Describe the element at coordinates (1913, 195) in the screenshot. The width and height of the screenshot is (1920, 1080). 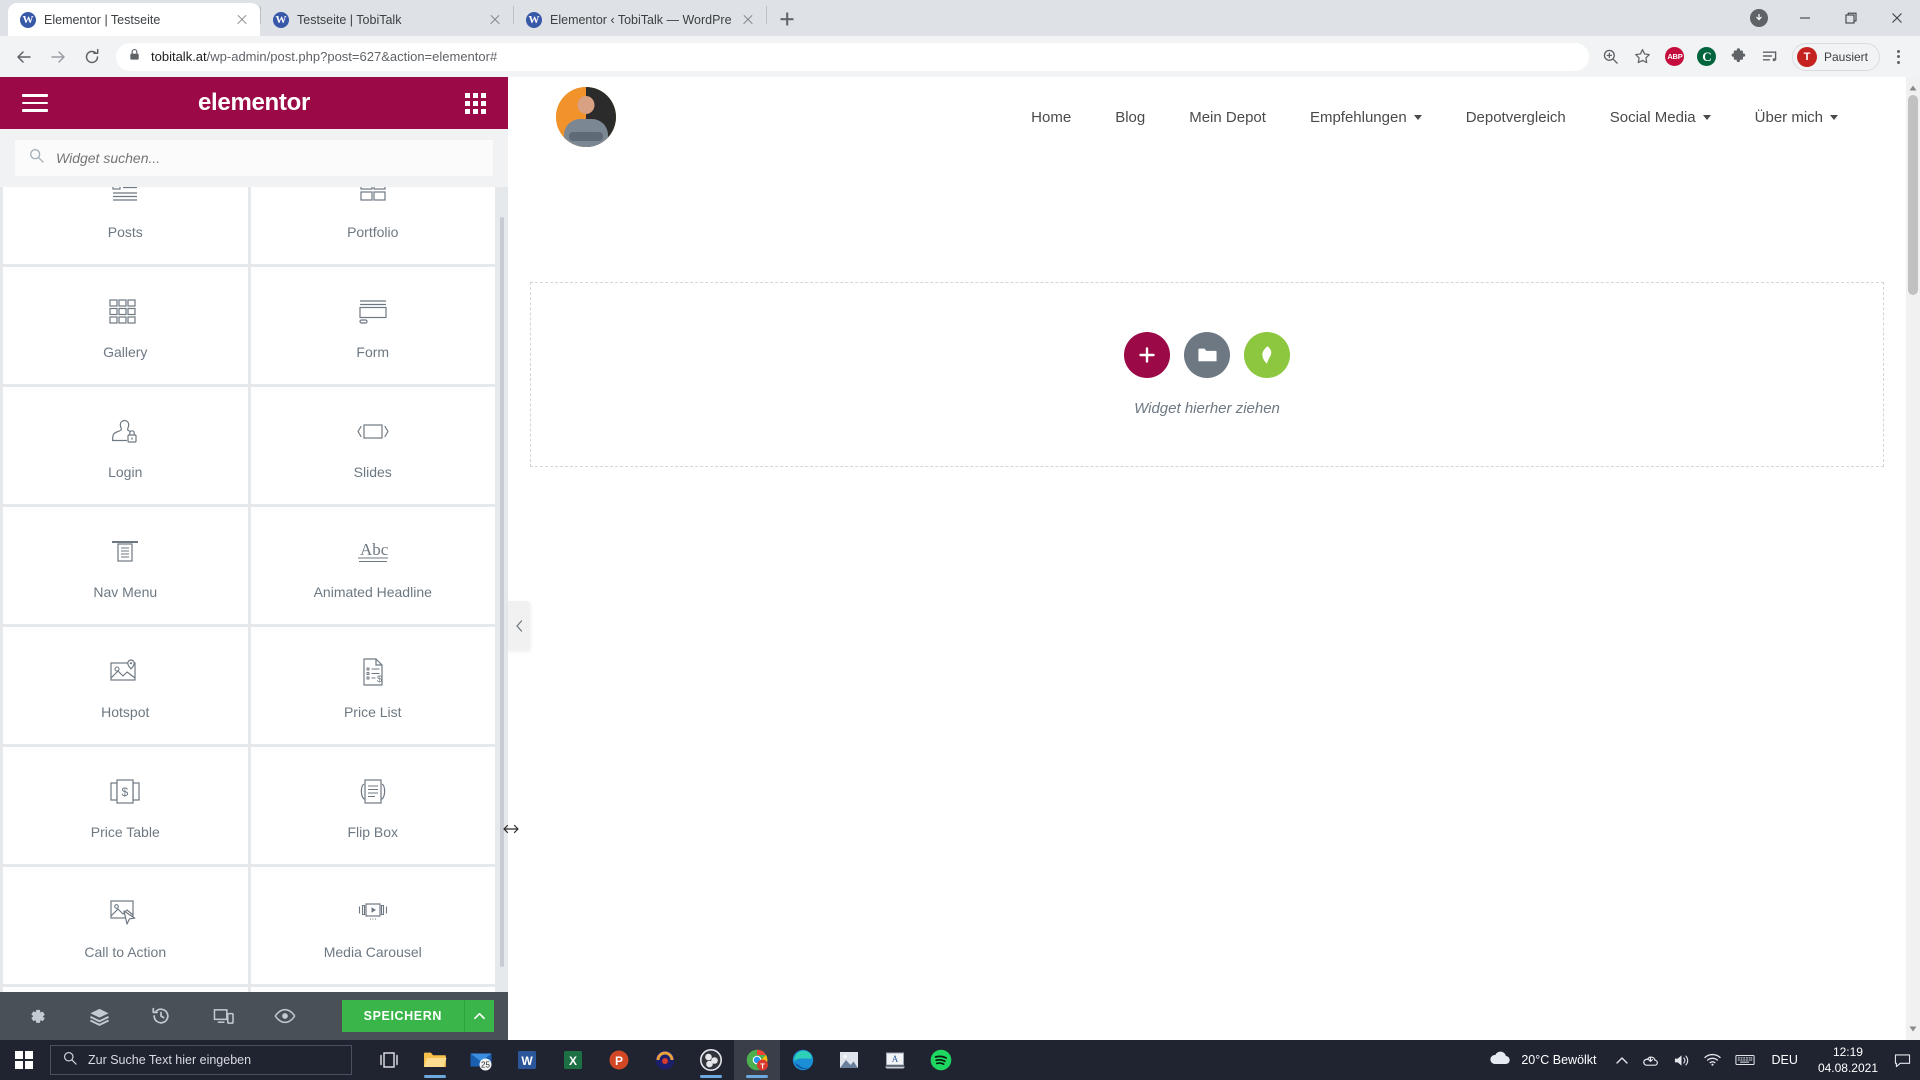
I see `scrollbar-thumb` at that location.